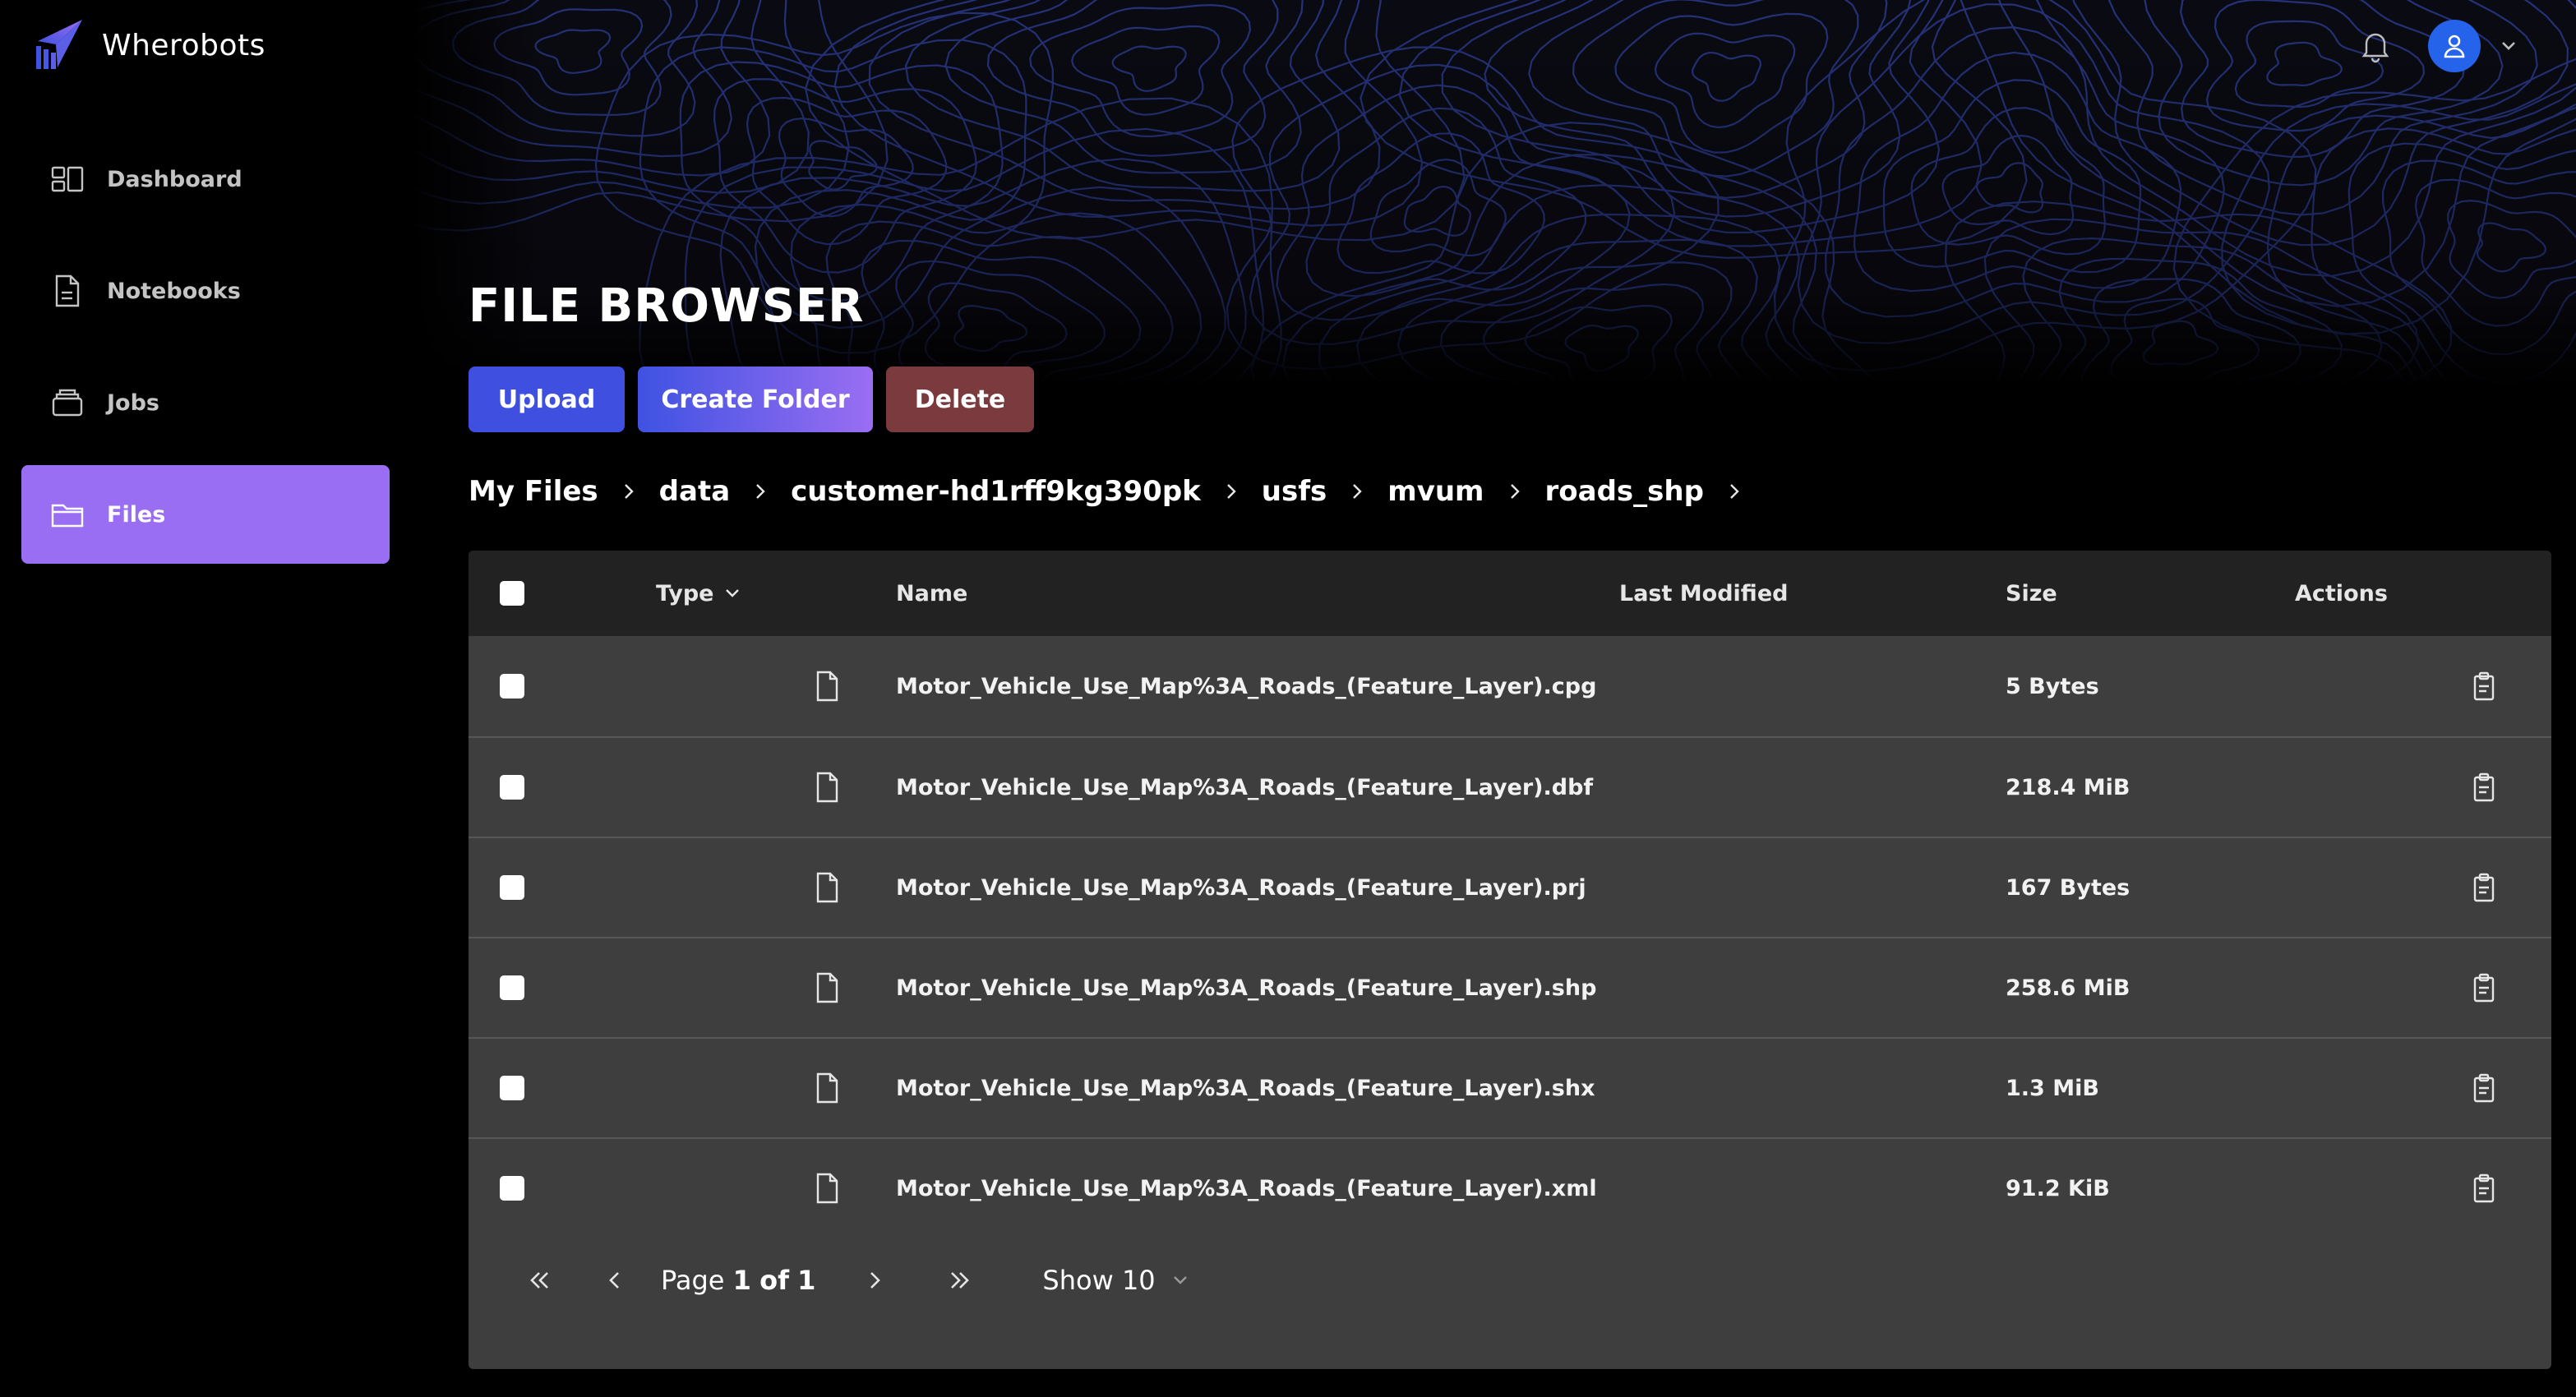 The width and height of the screenshot is (2576, 1397). I want to click on brand-name: Wherobots, so click(184, 45).